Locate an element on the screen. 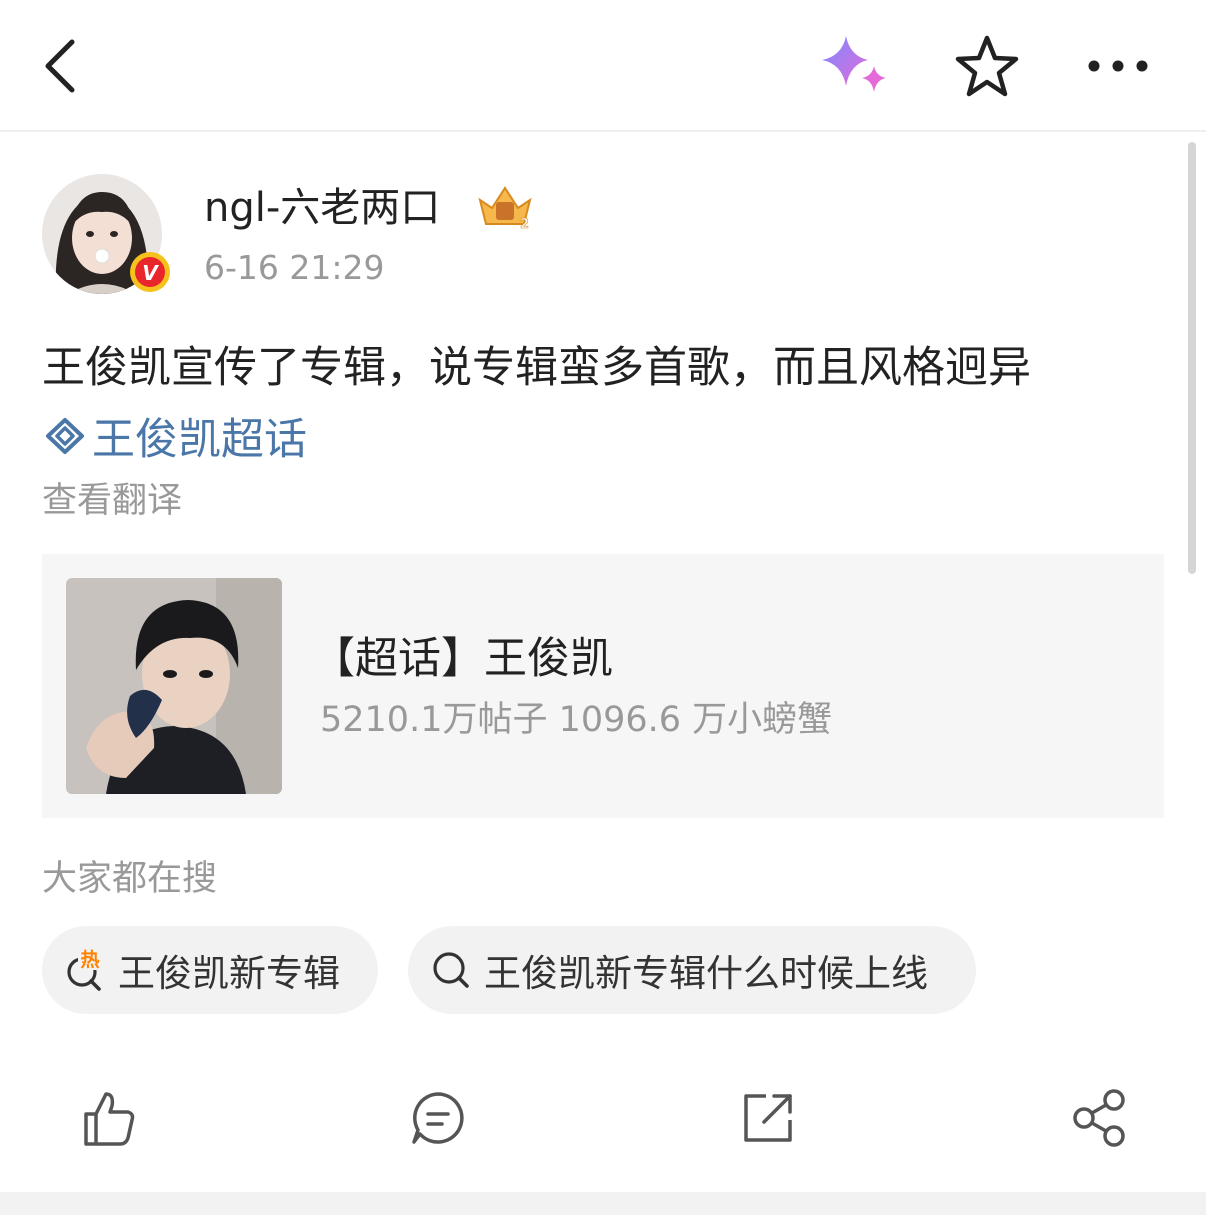 The image size is (1206, 1215). hot-mark: 热 is located at coordinates (89, 959).